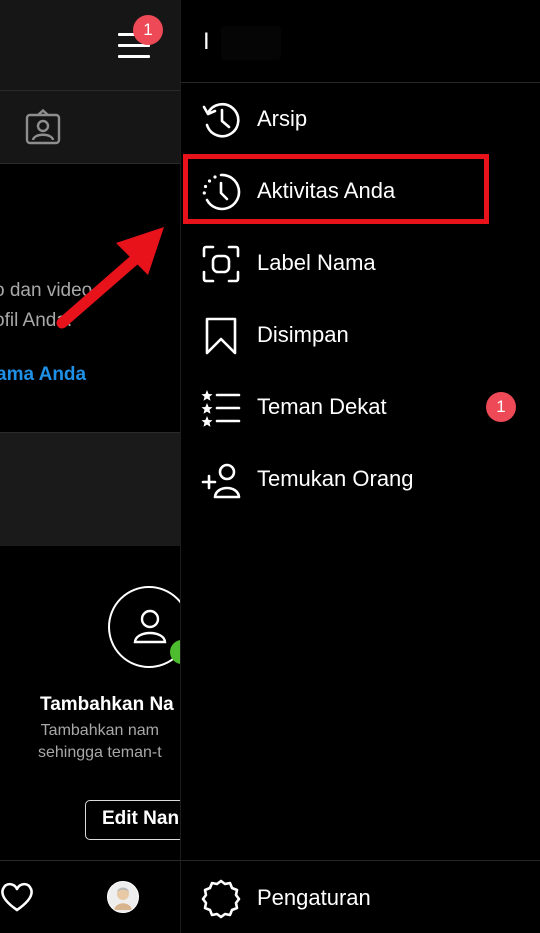 The height and width of the screenshot is (933, 540). What do you see at coordinates (282, 118) in the screenshot?
I see `menu-item-label: Arsip` at bounding box center [282, 118].